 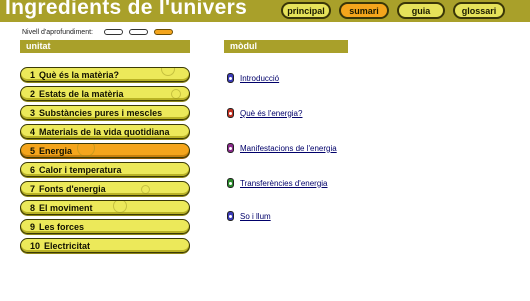 I want to click on unit-item: 10 Electricitat, so click(x=105, y=245).